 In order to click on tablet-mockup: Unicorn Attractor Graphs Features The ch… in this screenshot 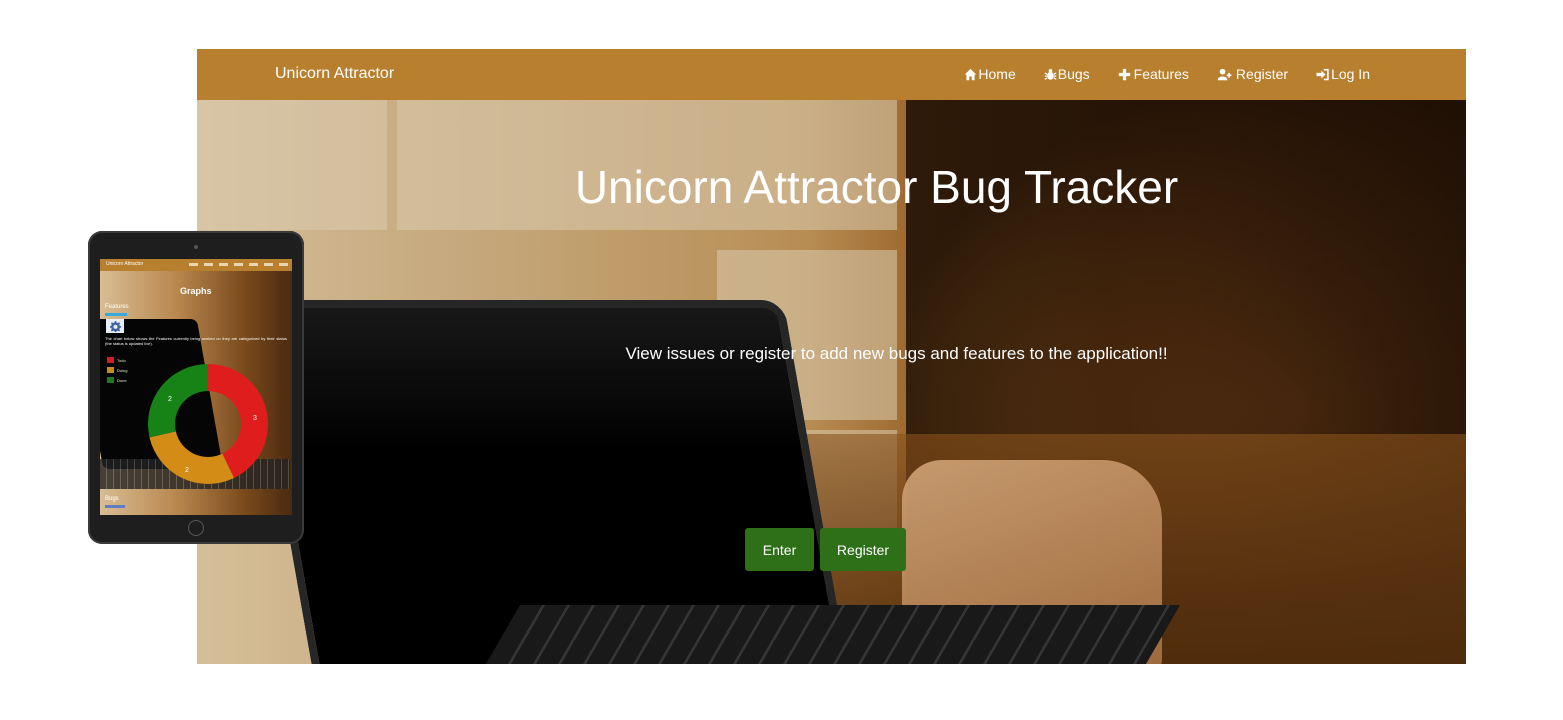, I will do `click(196, 387)`.